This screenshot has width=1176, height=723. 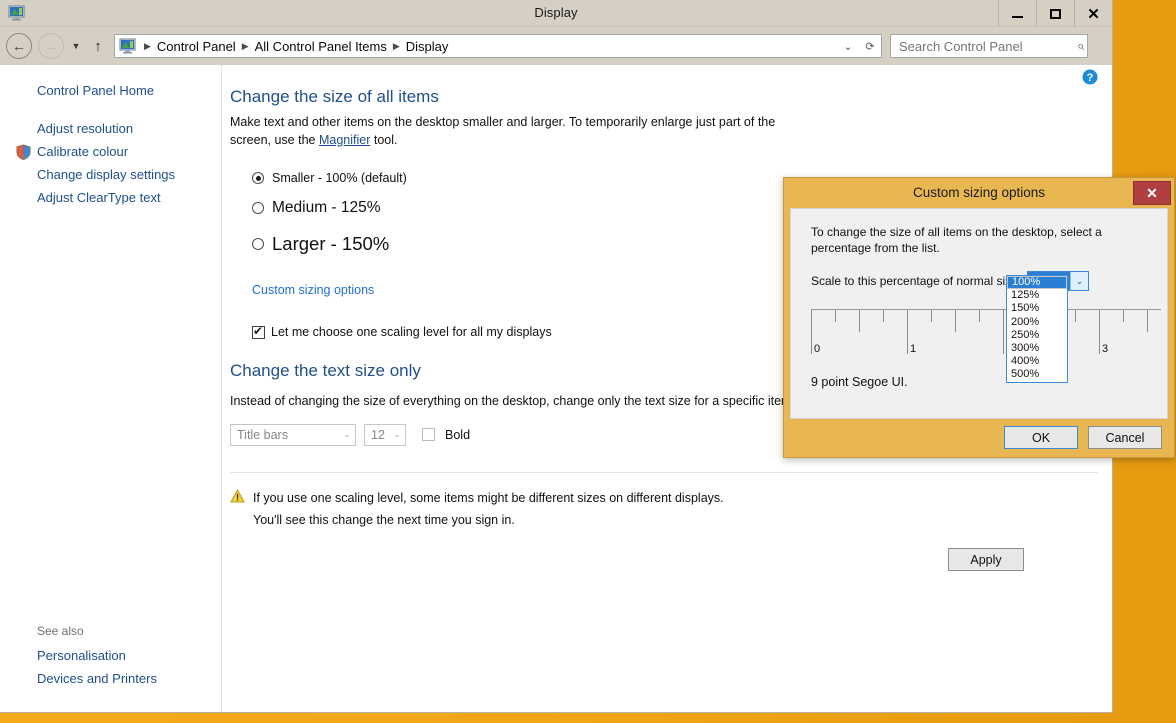 What do you see at coordinates (60, 631) in the screenshot?
I see `see-also-title: See also` at bounding box center [60, 631].